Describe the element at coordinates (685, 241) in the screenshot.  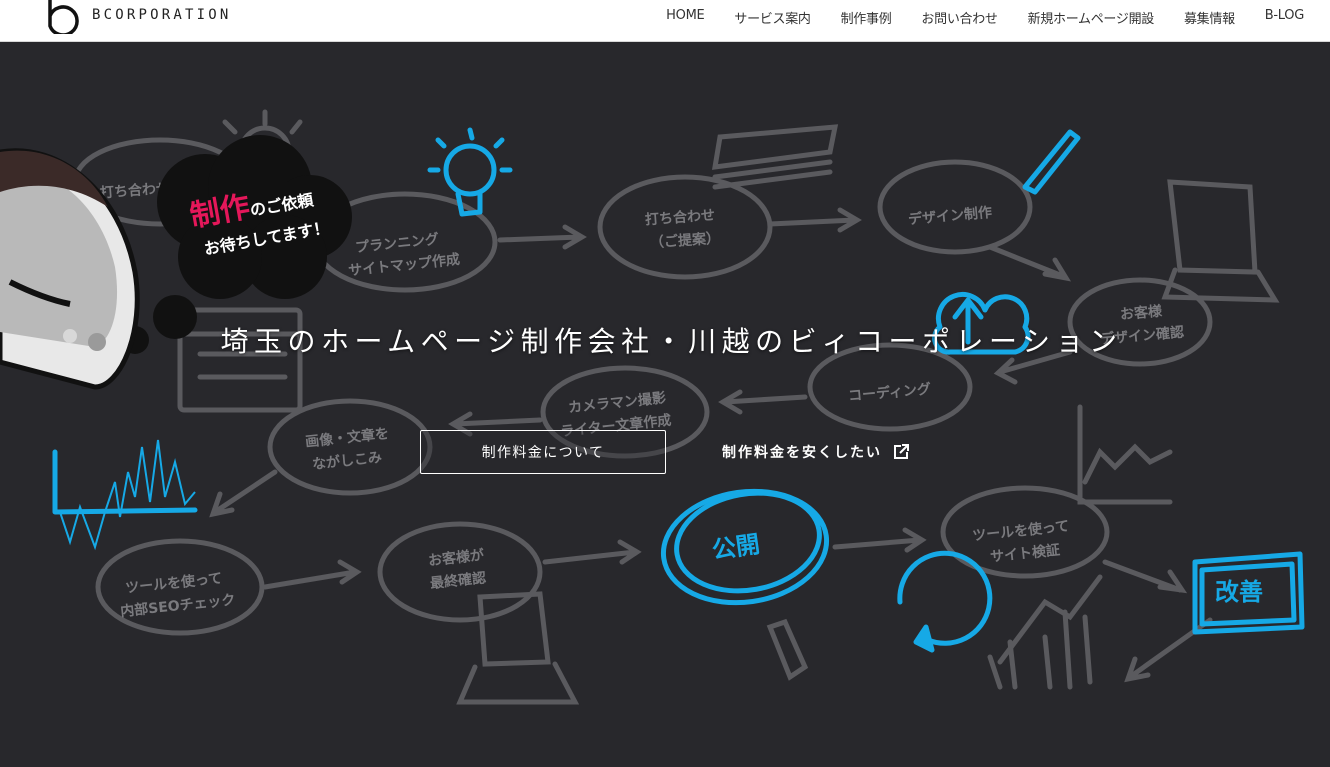
I see `step-label: （ご提案）` at that location.